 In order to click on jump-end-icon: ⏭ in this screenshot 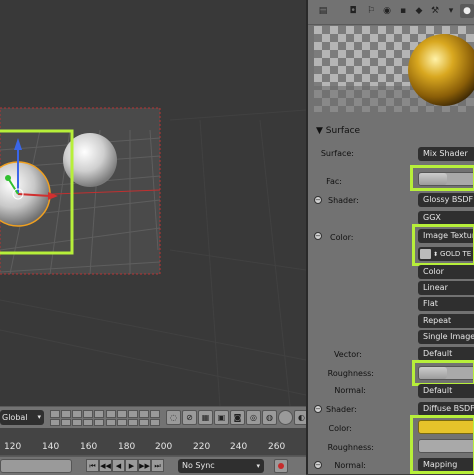, I will do `click(157, 465)`.